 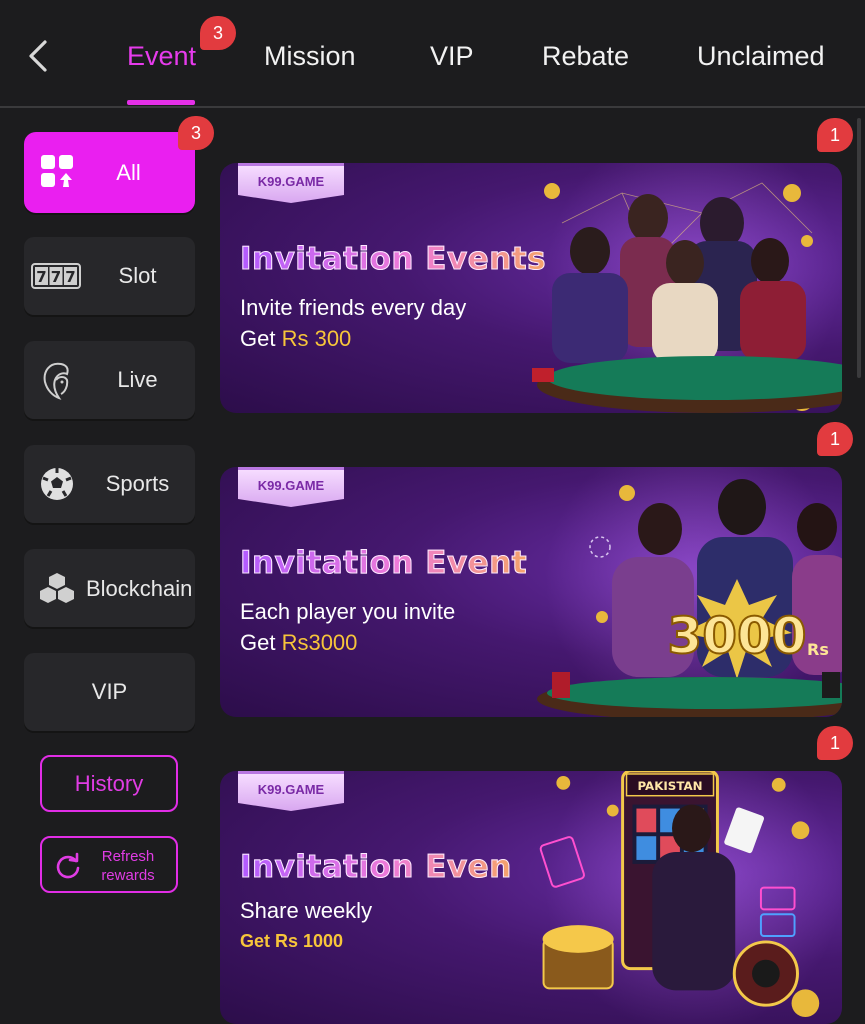 I want to click on slot-machine-illustration: PAKISTAN, so click(x=679, y=894).